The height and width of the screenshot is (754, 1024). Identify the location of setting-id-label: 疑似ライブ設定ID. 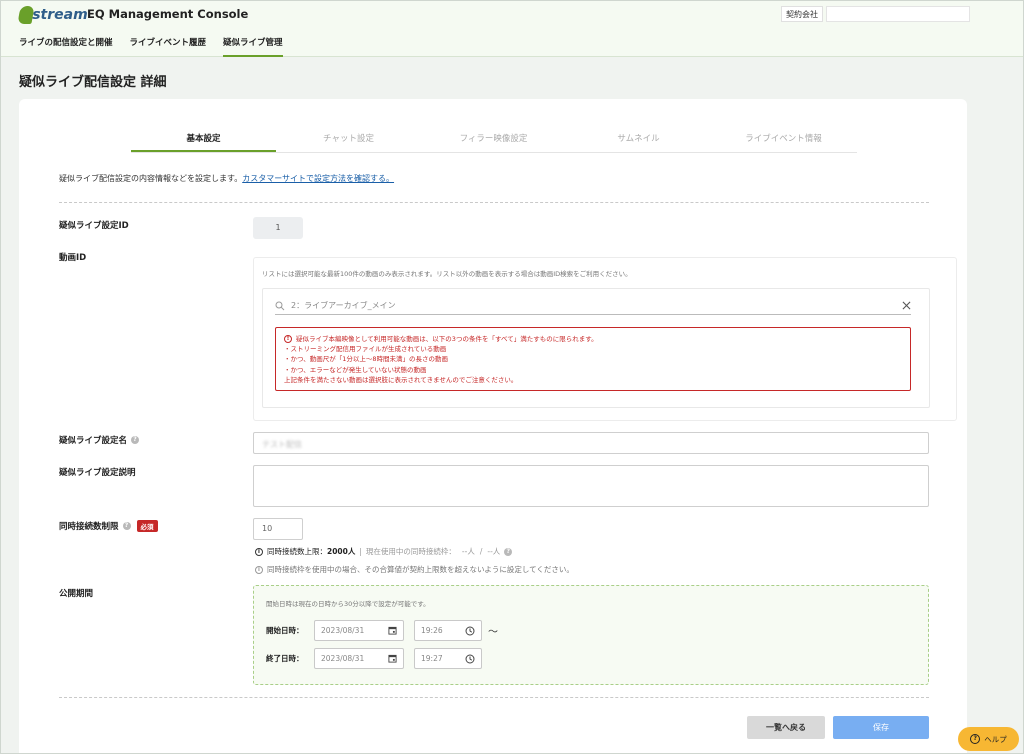
(94, 226).